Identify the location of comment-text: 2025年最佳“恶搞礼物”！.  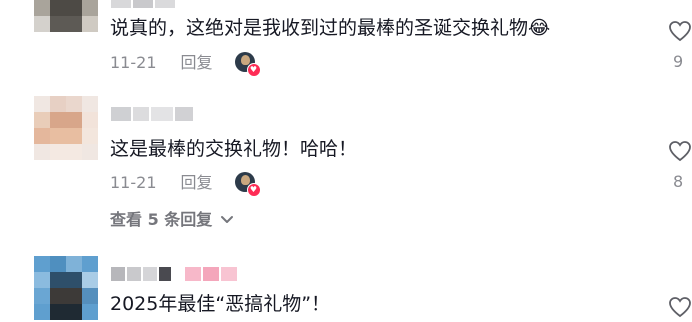
(220, 304).